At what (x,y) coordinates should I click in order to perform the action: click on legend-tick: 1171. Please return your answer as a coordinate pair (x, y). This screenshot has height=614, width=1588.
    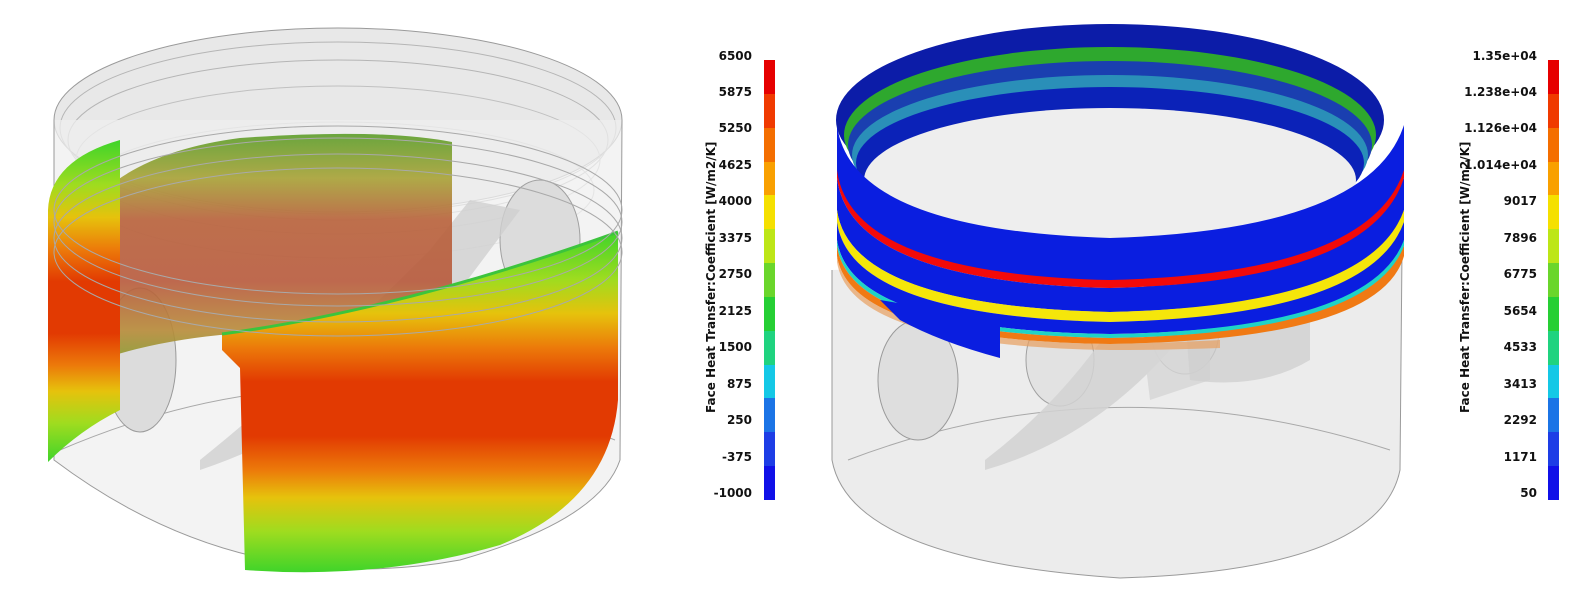
    Looking at the image, I should click on (1520, 457).